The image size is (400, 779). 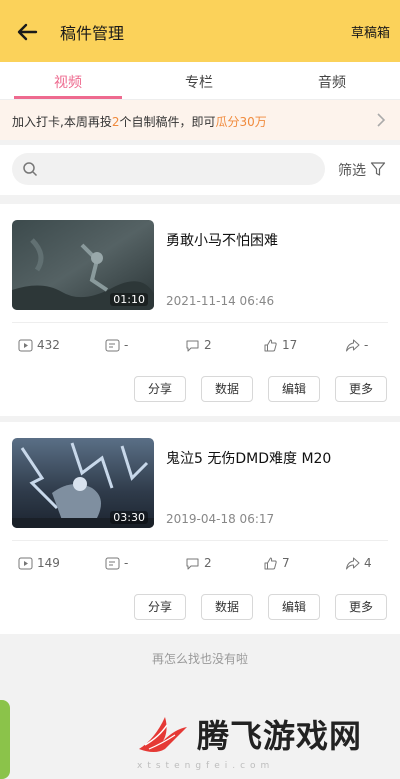 What do you see at coordinates (206, 766) in the screenshot?
I see `watermark-url: xtstengfei.com` at bounding box center [206, 766].